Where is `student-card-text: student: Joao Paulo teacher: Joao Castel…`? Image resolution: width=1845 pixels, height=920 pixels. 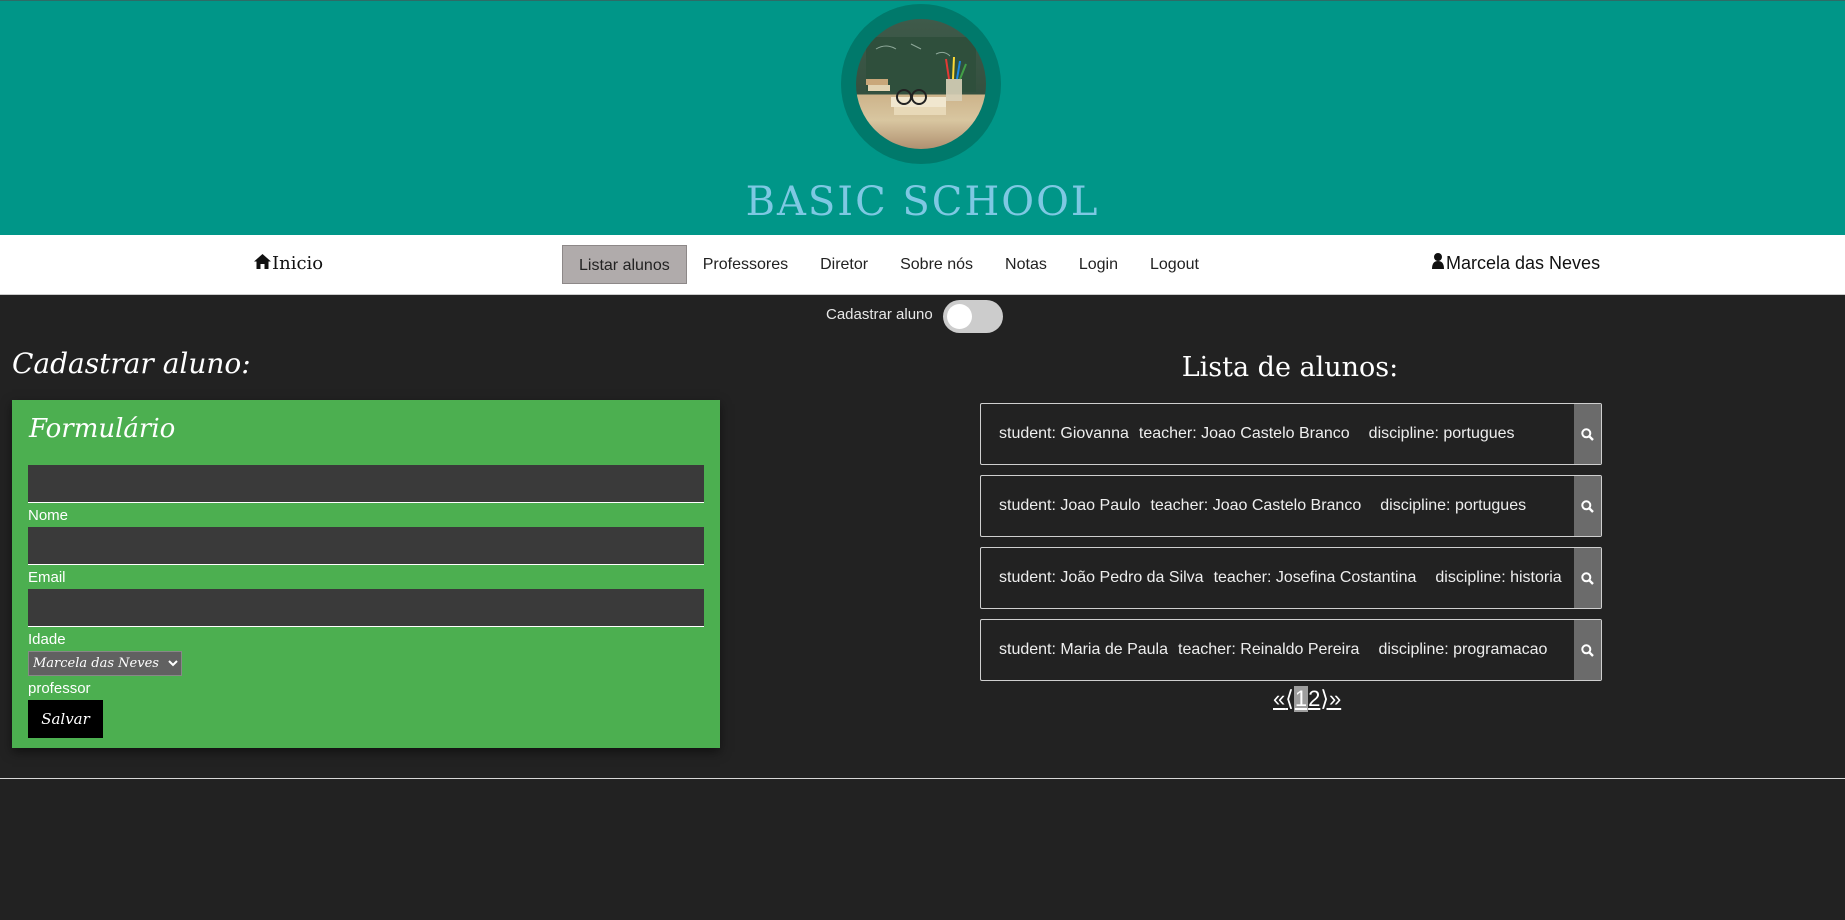
student-card-text: student: Joao Paulo teacher: Joao Castel… is located at coordinates (1277, 506).